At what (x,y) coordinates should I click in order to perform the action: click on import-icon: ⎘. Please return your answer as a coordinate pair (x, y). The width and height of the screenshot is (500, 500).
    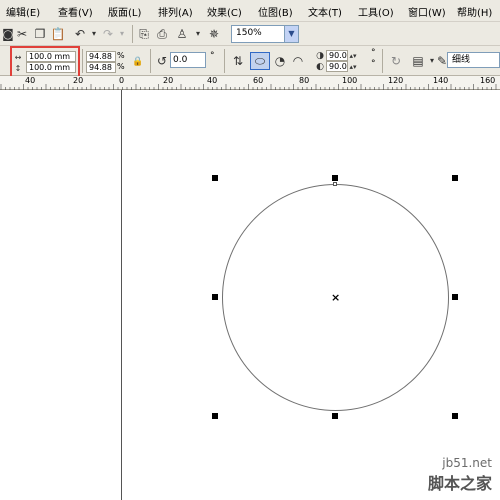
    Looking at the image, I should click on (144, 34).